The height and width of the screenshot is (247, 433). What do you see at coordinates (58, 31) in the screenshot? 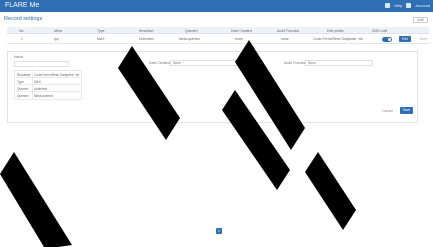
I see `column-header-meta: Meta` at bounding box center [58, 31].